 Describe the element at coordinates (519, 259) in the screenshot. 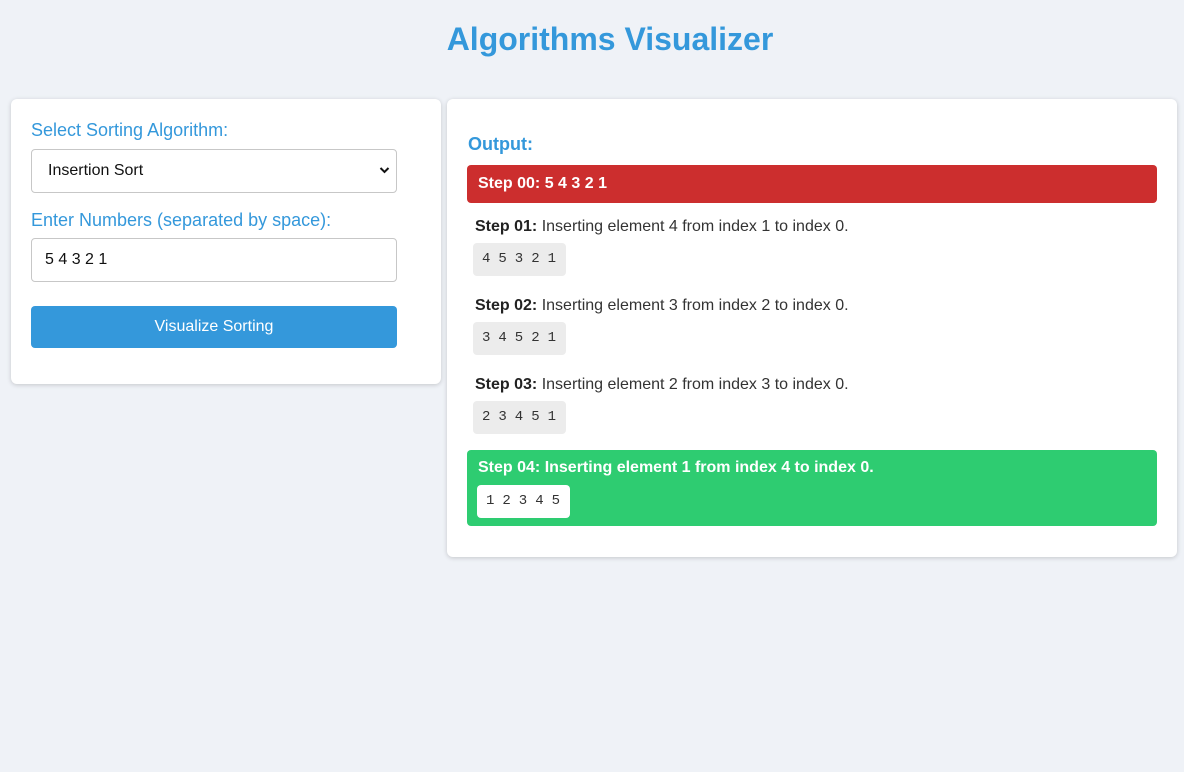

I see `array-state: 4 5 3 2 1` at that location.